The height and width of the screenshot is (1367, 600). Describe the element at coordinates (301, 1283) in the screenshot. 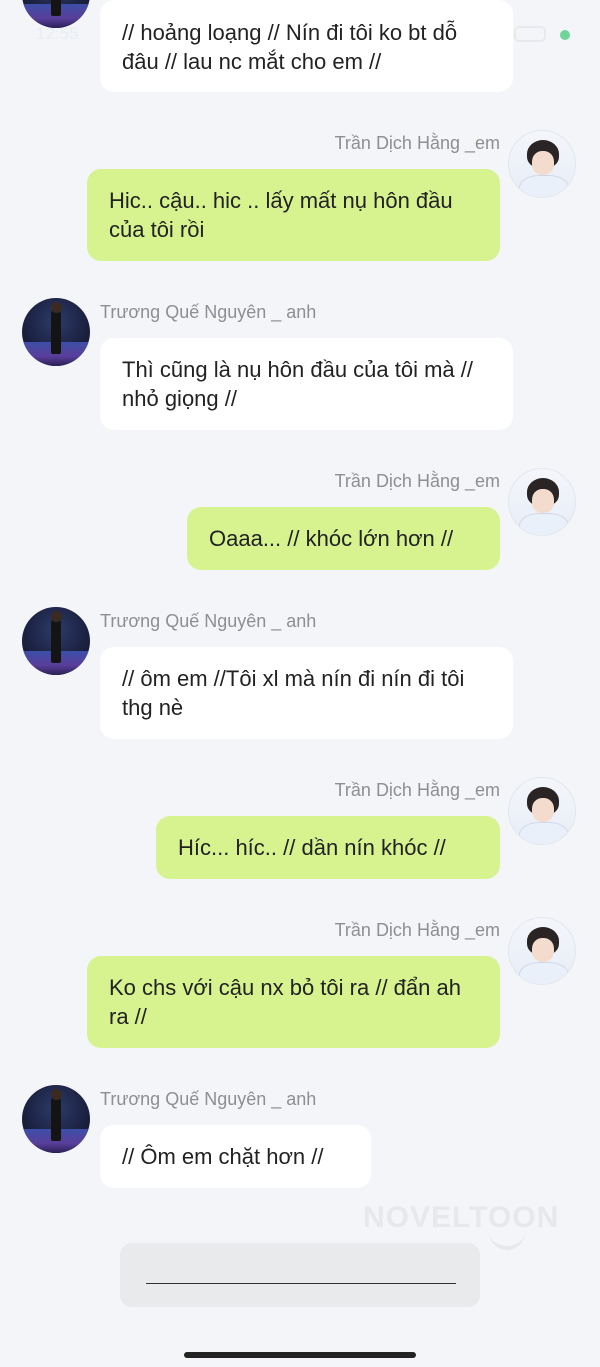

I see `input-underline` at that location.